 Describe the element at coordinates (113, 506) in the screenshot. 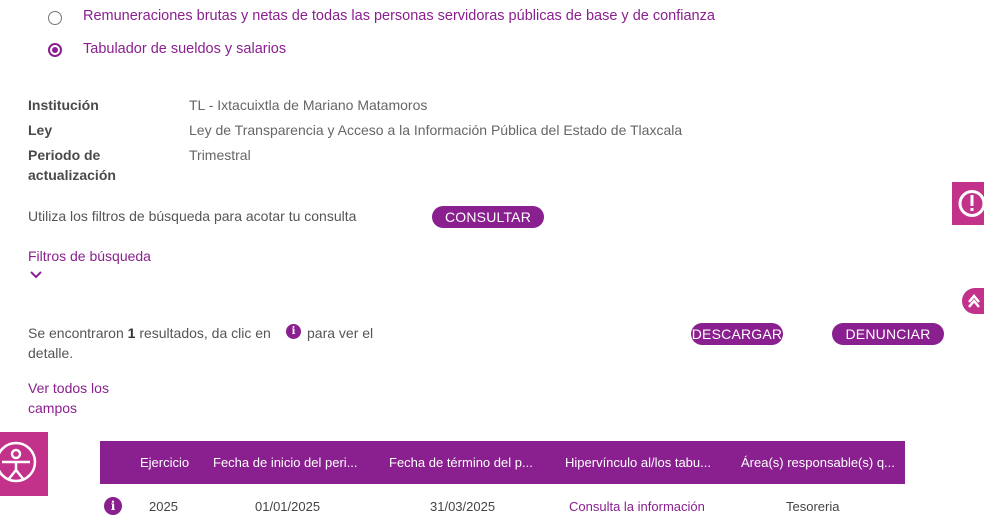

I see `row-detail-info-icon: i` at that location.